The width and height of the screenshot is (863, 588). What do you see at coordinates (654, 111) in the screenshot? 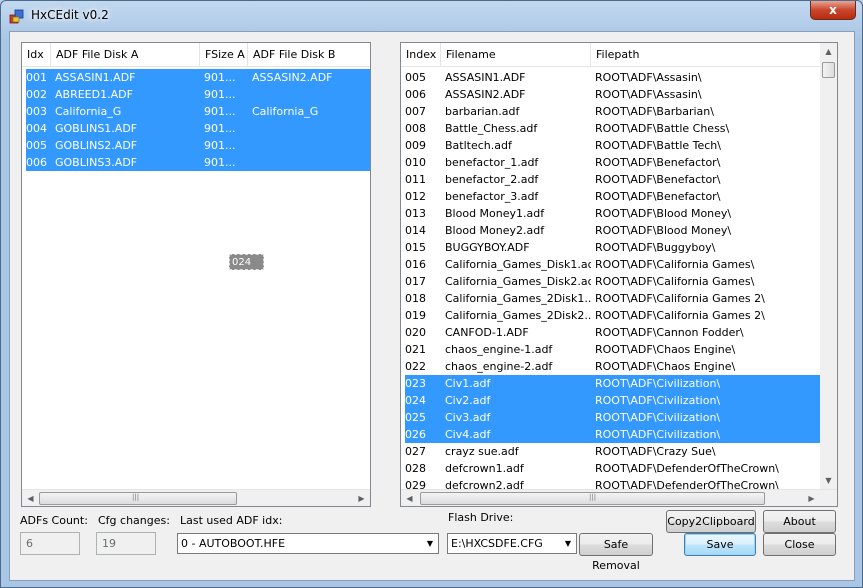
I see `file-path-cell: ROOT\ADF\Barbarian\` at bounding box center [654, 111].